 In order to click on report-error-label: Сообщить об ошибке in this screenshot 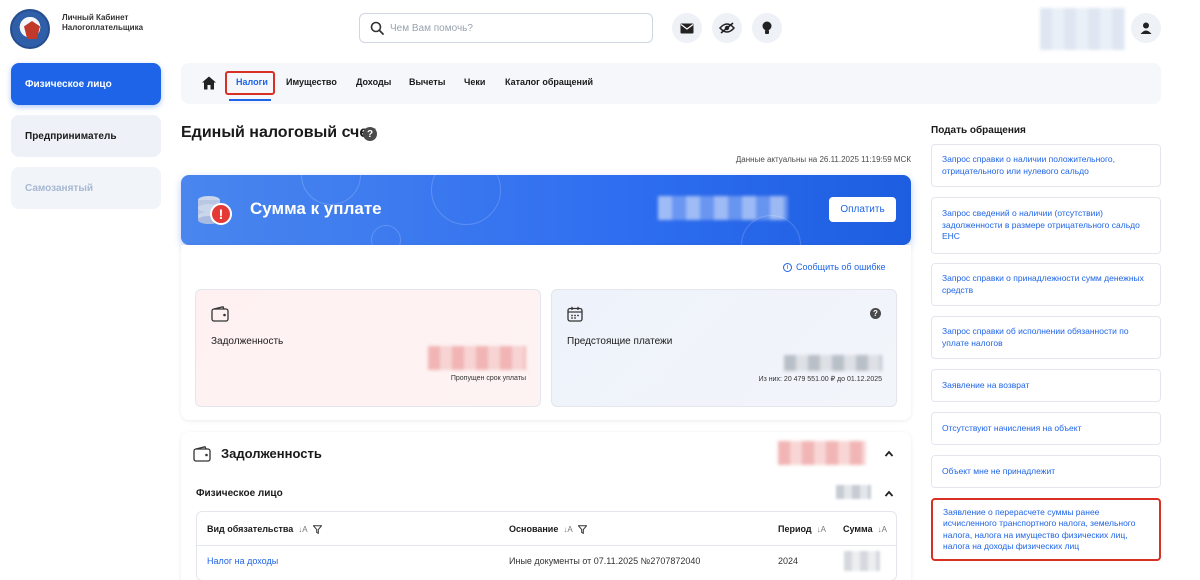, I will do `click(841, 267)`.